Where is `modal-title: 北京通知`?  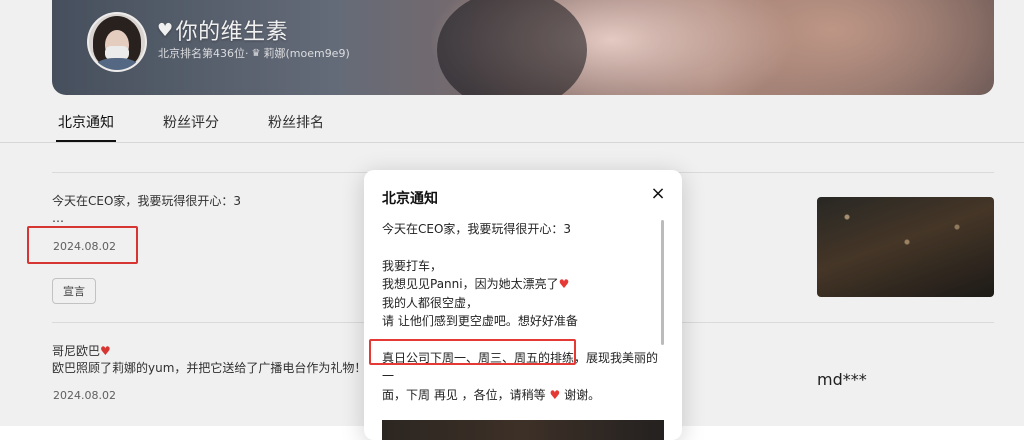
modal-title: 北京通知 is located at coordinates (410, 199).